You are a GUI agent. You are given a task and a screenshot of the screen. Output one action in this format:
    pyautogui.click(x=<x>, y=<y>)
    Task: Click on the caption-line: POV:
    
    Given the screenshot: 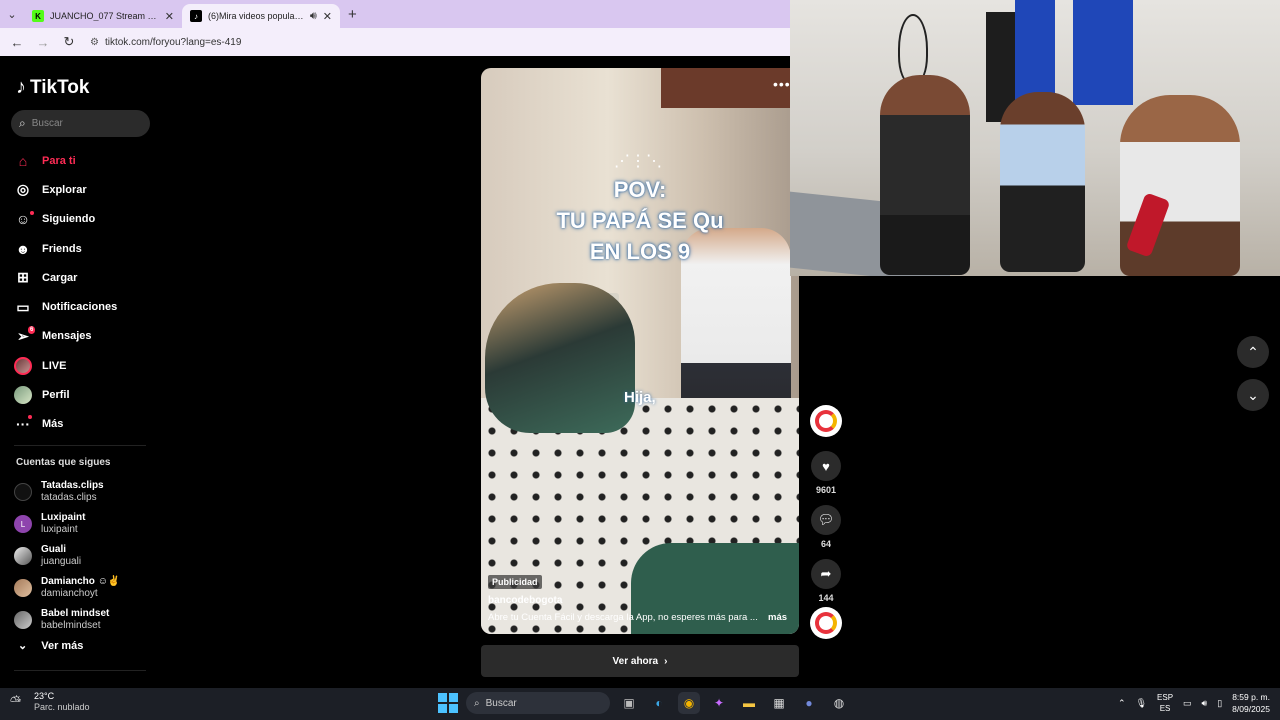 What is the action you would take?
    pyautogui.click(x=640, y=189)
    